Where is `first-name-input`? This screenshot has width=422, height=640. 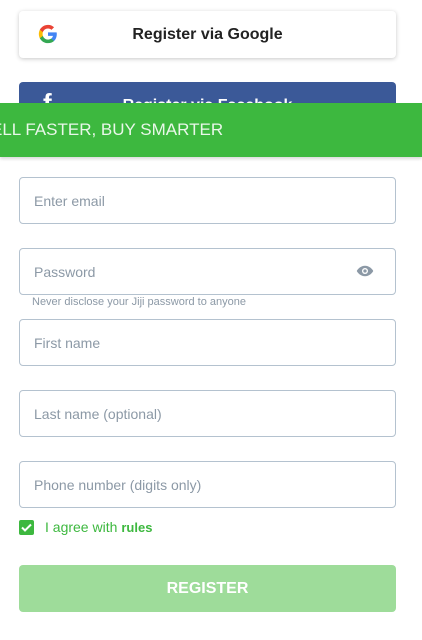 first-name-input is located at coordinates (207, 342).